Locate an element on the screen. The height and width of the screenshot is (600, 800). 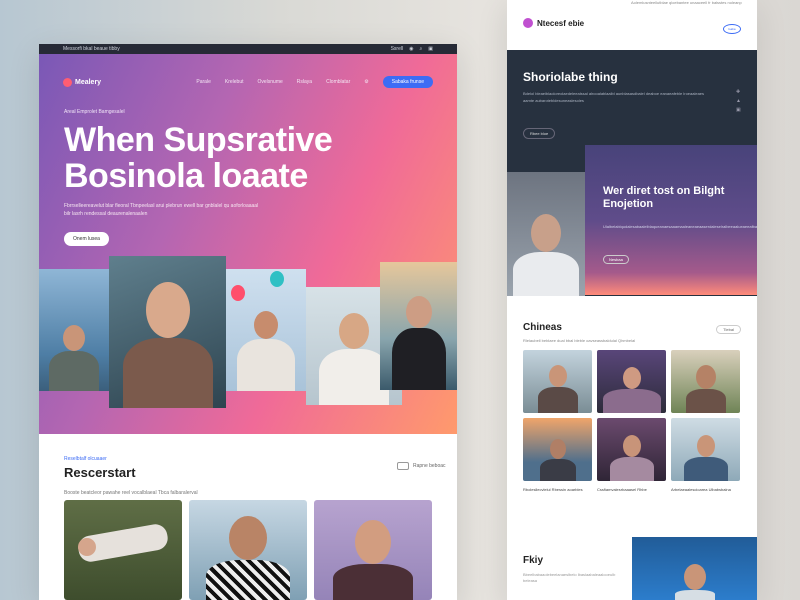
portrait-photo is located at coordinates (546, 234).